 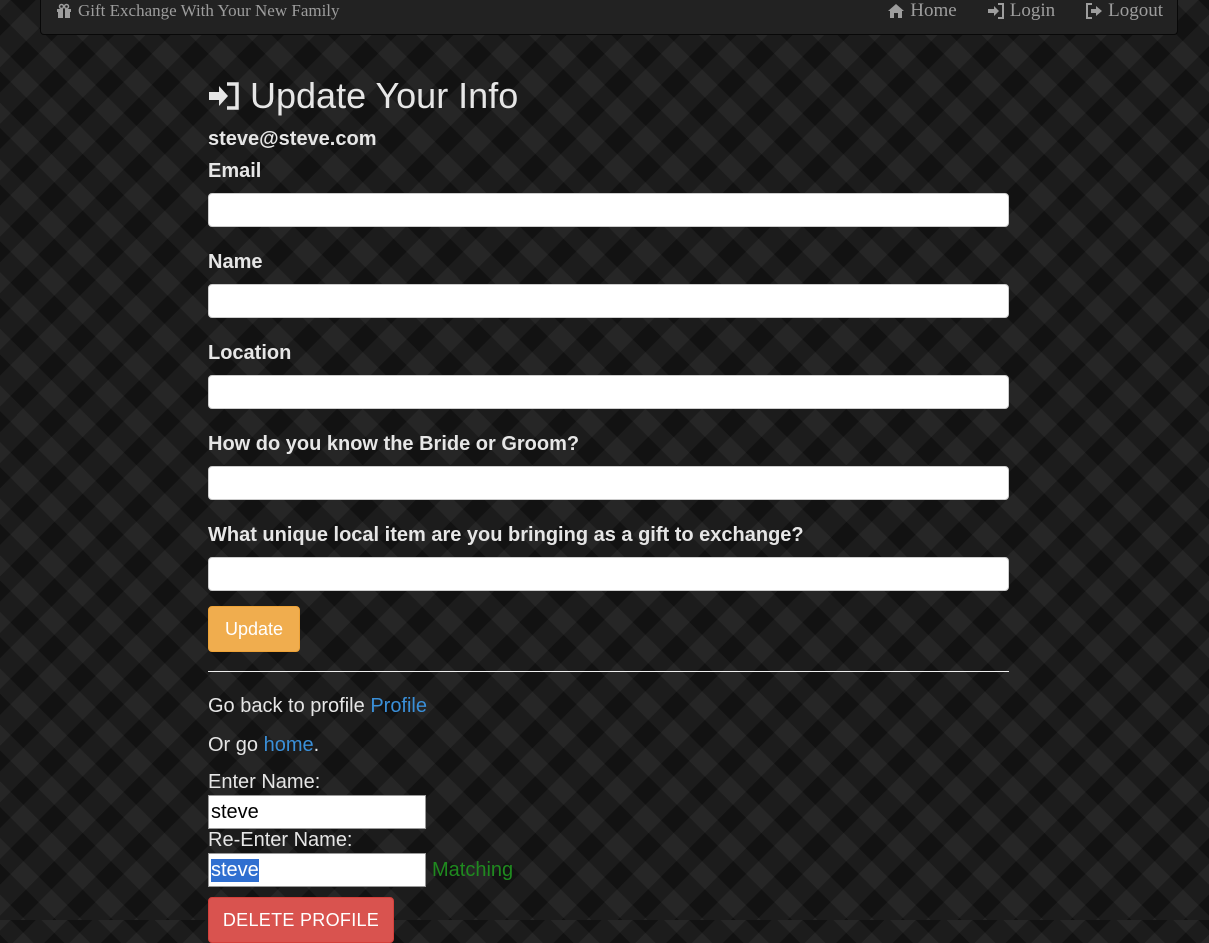 I want to click on nav-home-link: Home, so click(x=922, y=11).